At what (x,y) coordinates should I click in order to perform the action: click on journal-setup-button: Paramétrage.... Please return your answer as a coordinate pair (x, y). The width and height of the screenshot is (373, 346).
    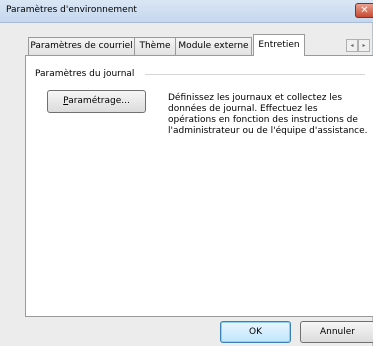
    Looking at the image, I should click on (96, 101).